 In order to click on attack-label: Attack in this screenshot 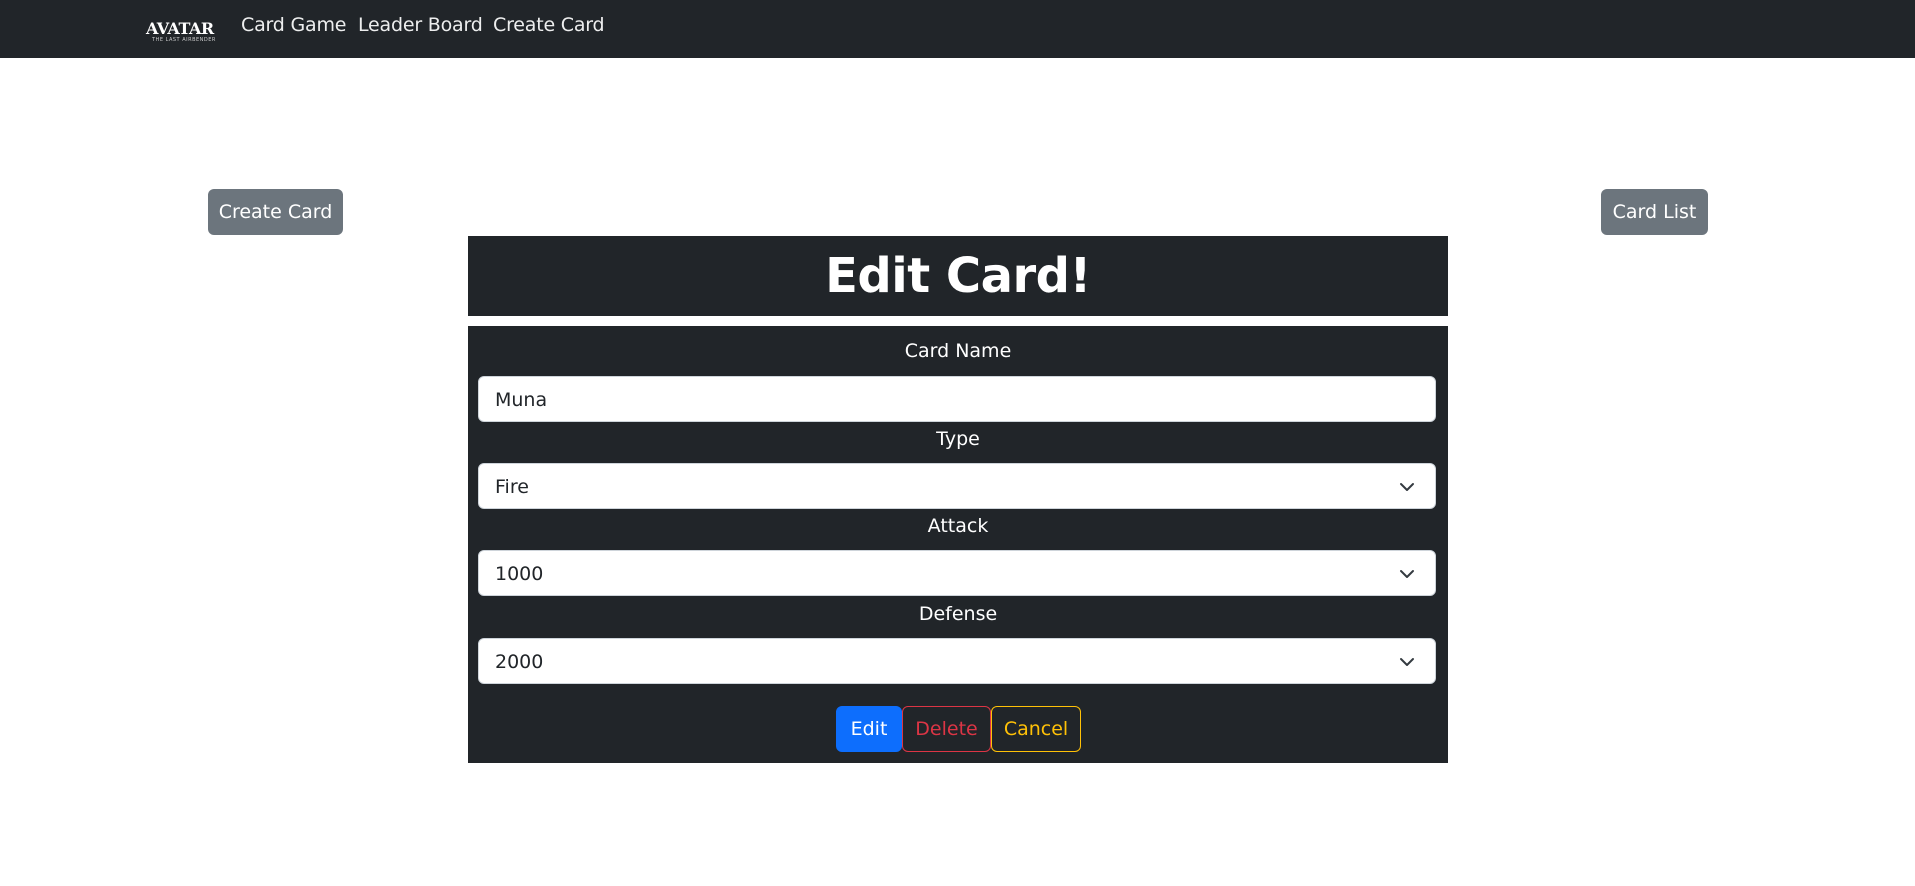, I will do `click(958, 526)`.